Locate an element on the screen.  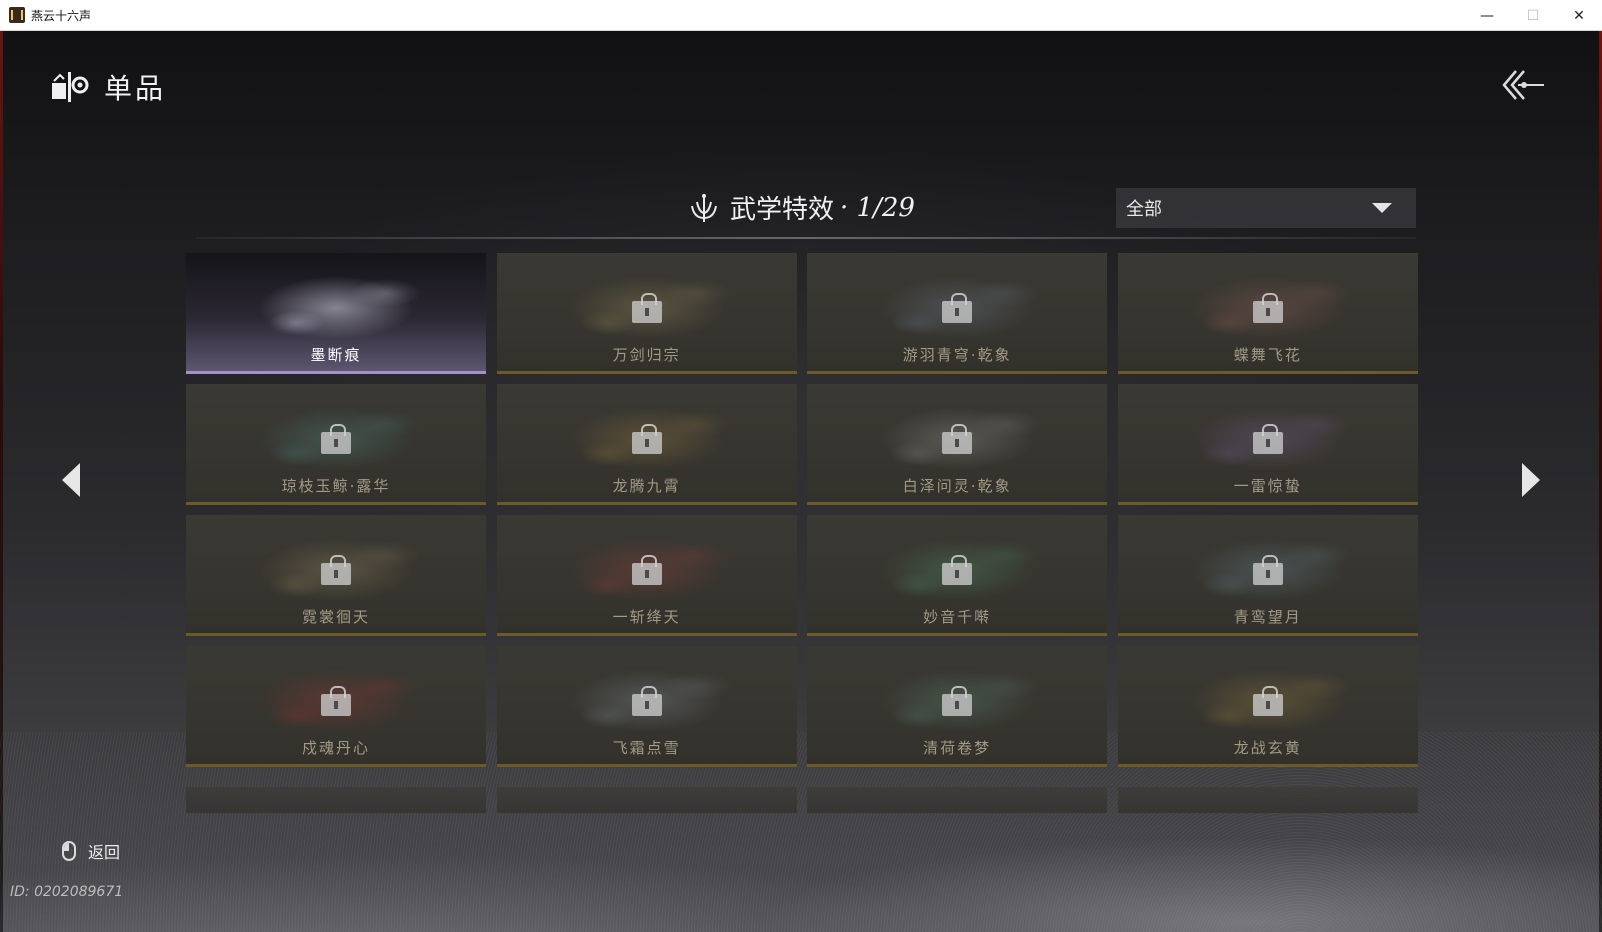
chevron-right-icon is located at coordinates (1532, 480).